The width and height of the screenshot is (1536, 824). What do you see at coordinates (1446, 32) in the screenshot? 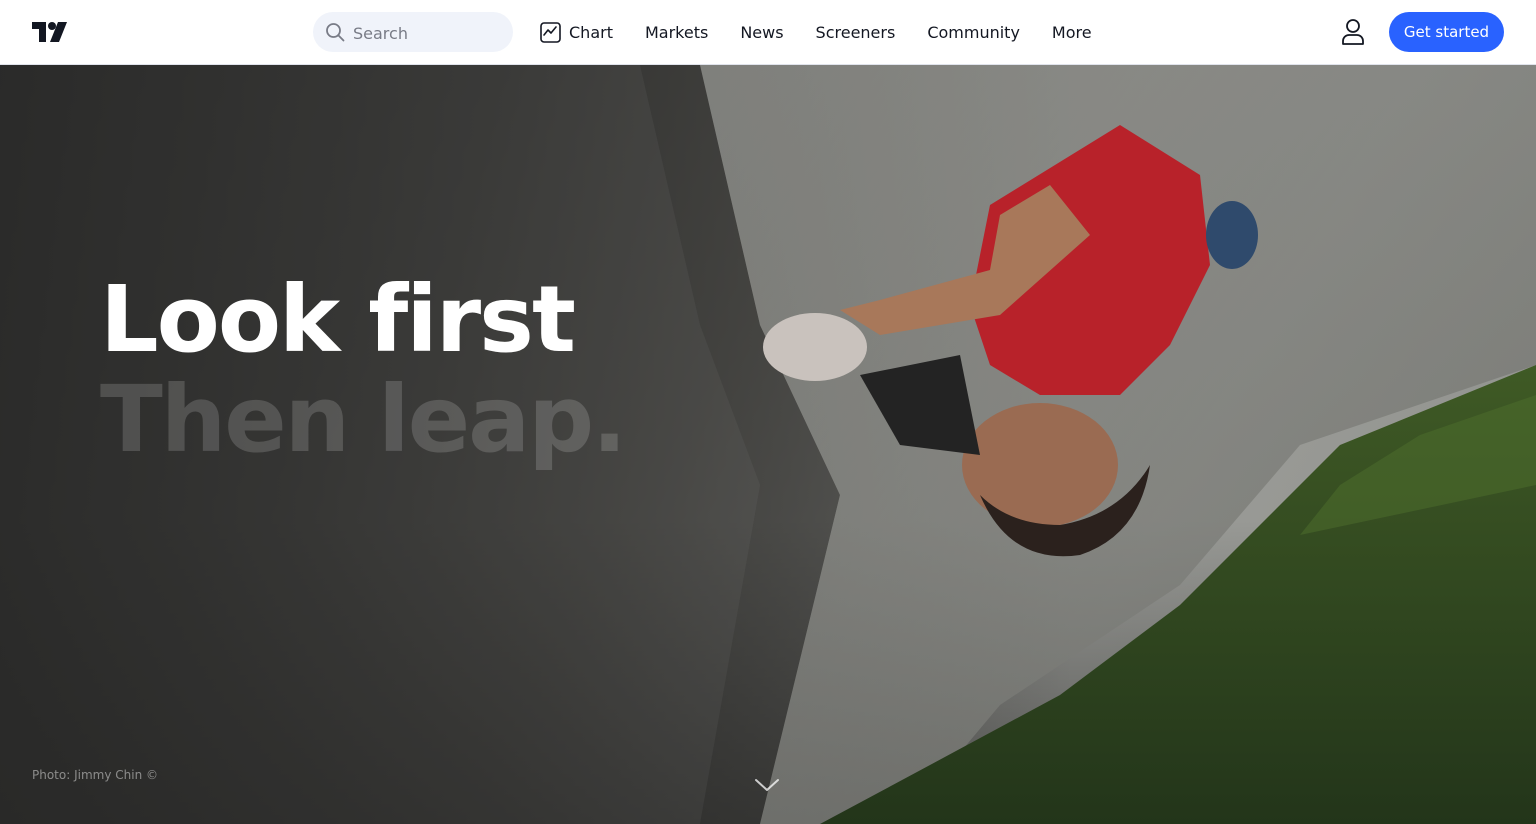
I see `get-started-button: Get started` at bounding box center [1446, 32].